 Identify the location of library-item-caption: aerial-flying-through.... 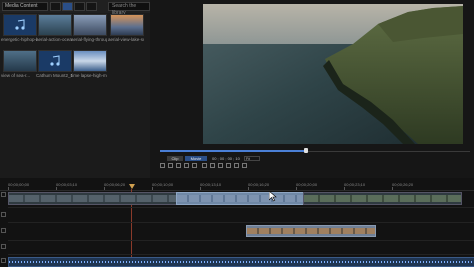
(89, 39).